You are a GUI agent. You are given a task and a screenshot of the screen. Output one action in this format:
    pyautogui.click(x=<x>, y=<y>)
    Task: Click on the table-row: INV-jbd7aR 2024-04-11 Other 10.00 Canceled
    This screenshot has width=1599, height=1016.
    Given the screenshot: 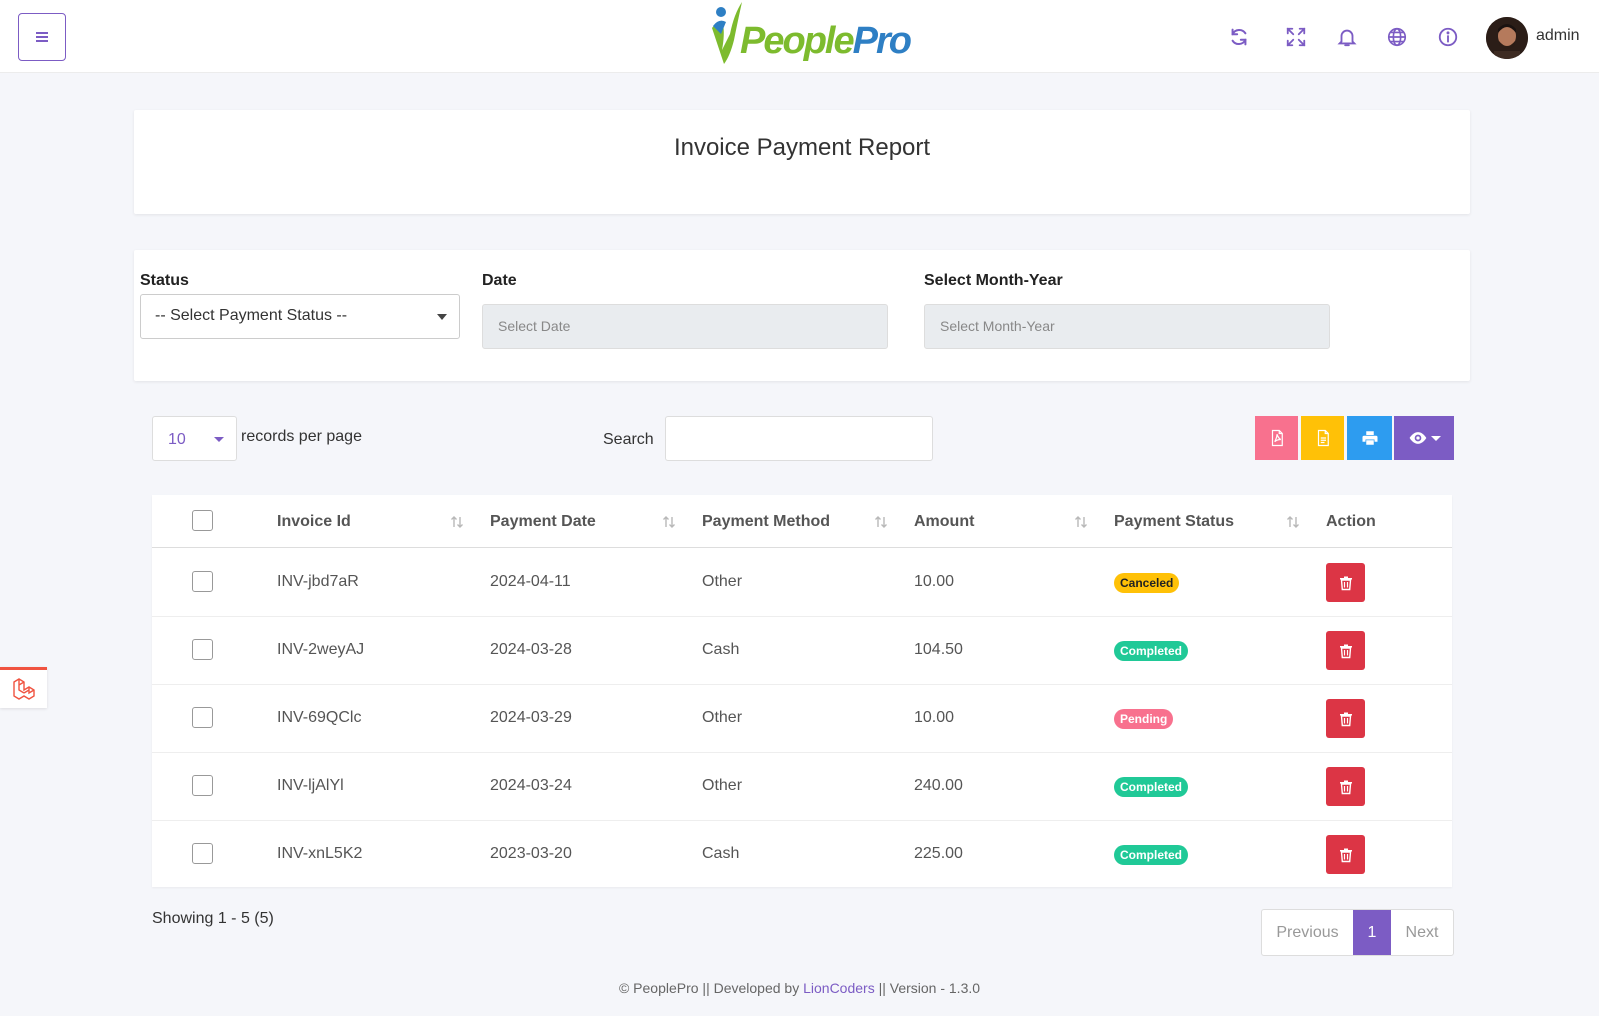 What is the action you would take?
    pyautogui.click(x=802, y=583)
    